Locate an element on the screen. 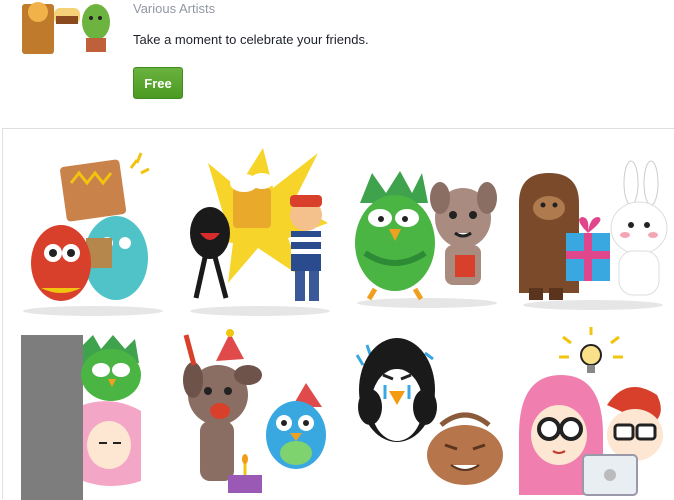  pack-thumbnail is located at coordinates (64, 32).